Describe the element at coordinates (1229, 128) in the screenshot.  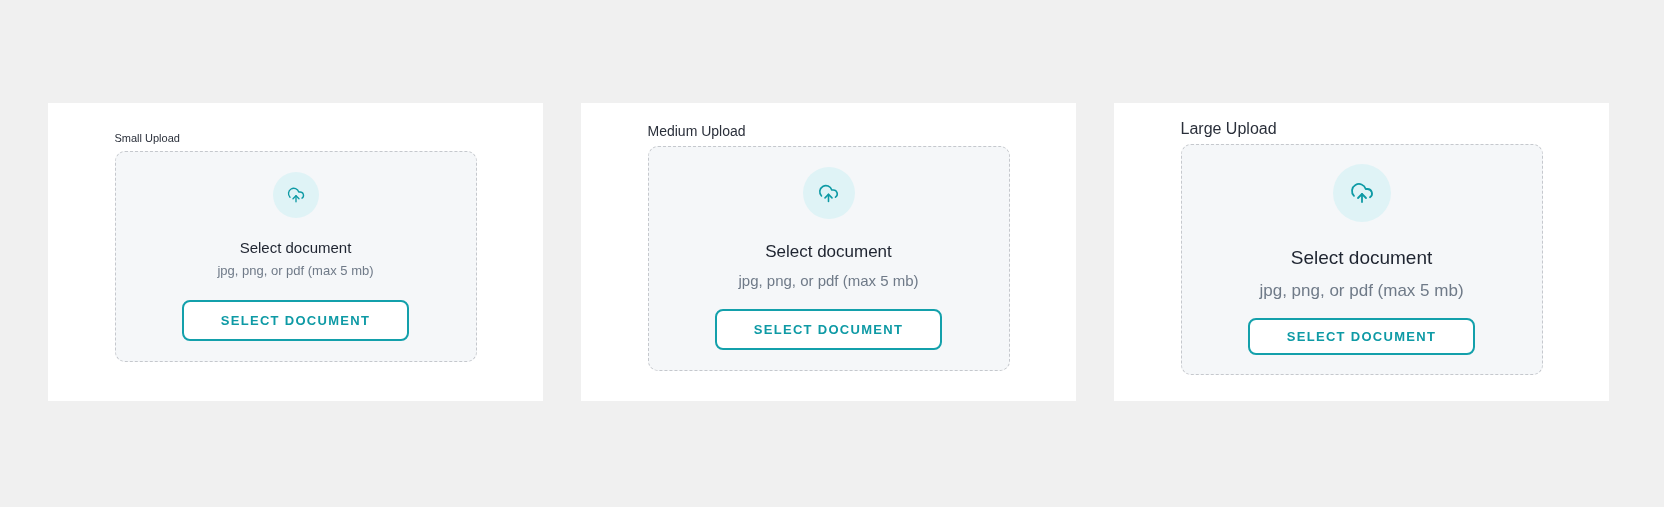
I see `upload-label: Large Upload` at that location.